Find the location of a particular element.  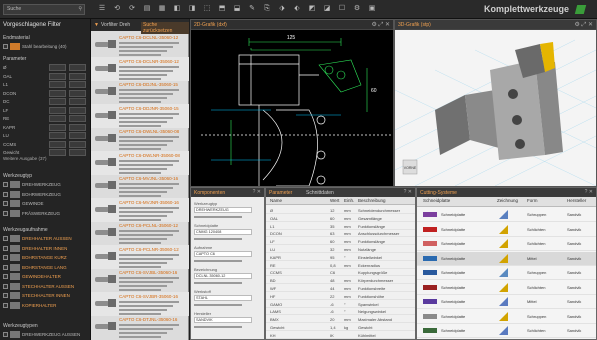

col-insert: Schneidplatte is located at coordinates (436, 200).